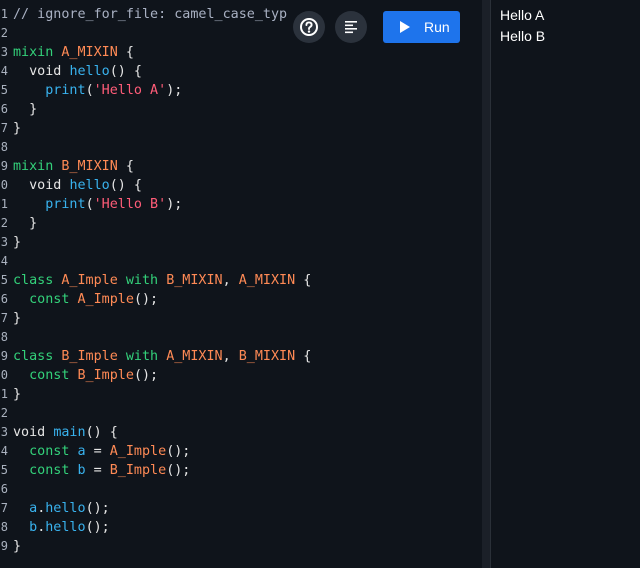 This screenshot has height=568, width=640. I want to click on code-token: =, so click(97, 451).